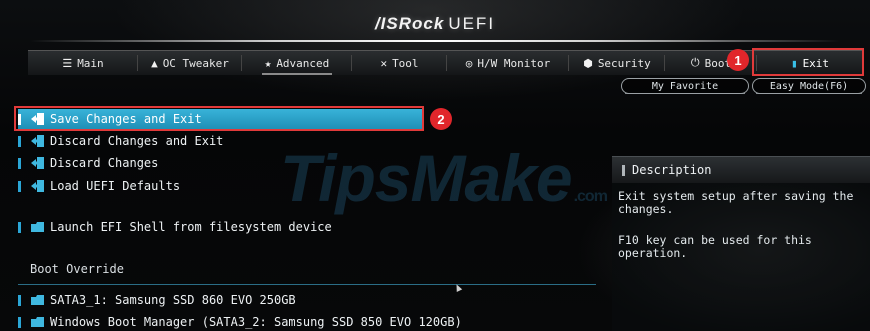 This screenshot has height=331, width=870. What do you see at coordinates (514, 63) in the screenshot?
I see `tab-hw-monitor-label: H/W Monitor` at bounding box center [514, 63].